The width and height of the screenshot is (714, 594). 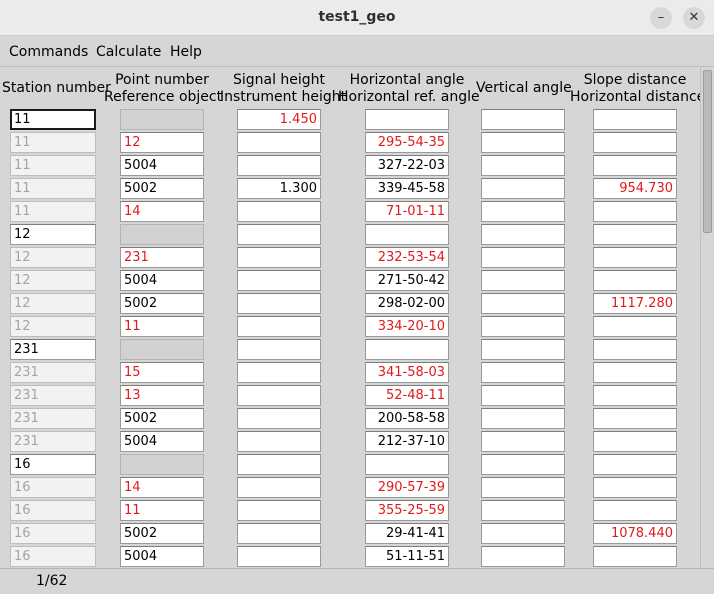 What do you see at coordinates (162, 257) in the screenshot?
I see `point-cell: 231` at bounding box center [162, 257].